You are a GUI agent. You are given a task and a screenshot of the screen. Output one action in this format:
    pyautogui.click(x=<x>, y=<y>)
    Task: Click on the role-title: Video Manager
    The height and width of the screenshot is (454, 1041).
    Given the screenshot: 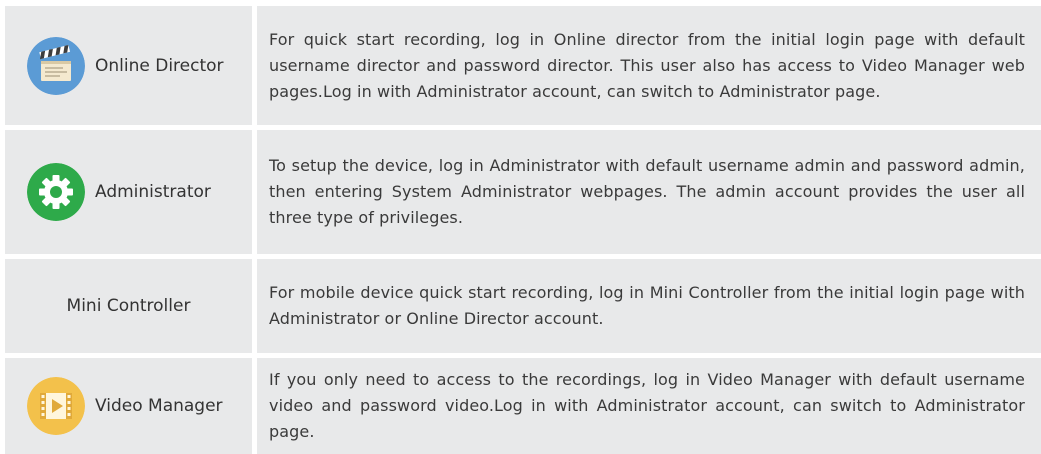 What is the action you would take?
    pyautogui.click(x=159, y=406)
    